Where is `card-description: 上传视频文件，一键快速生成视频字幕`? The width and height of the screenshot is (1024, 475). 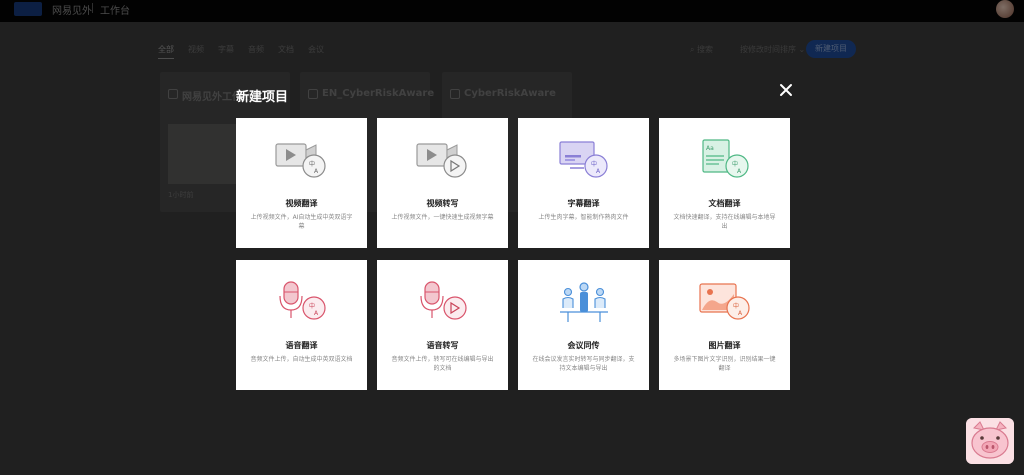
card-description: 上传视频文件，一键快速生成视频字幕 is located at coordinates (442, 217).